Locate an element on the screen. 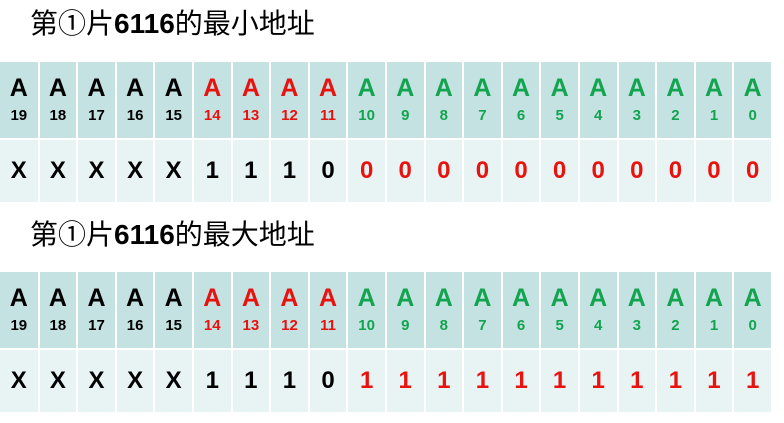 This screenshot has height=423, width=784. pin-header-cell: A1 is located at coordinates (714, 100).